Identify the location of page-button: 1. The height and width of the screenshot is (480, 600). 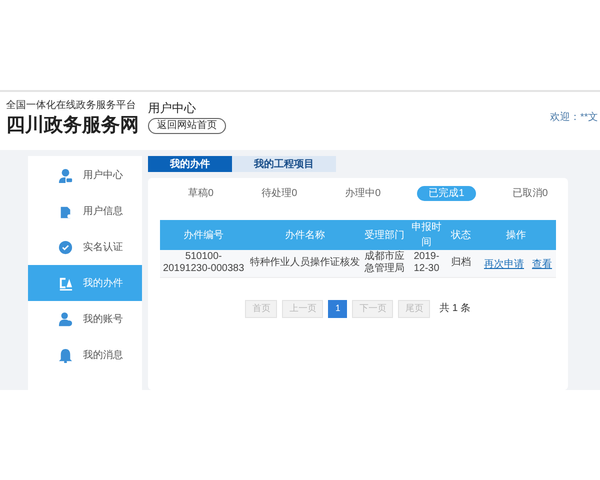
(338, 309).